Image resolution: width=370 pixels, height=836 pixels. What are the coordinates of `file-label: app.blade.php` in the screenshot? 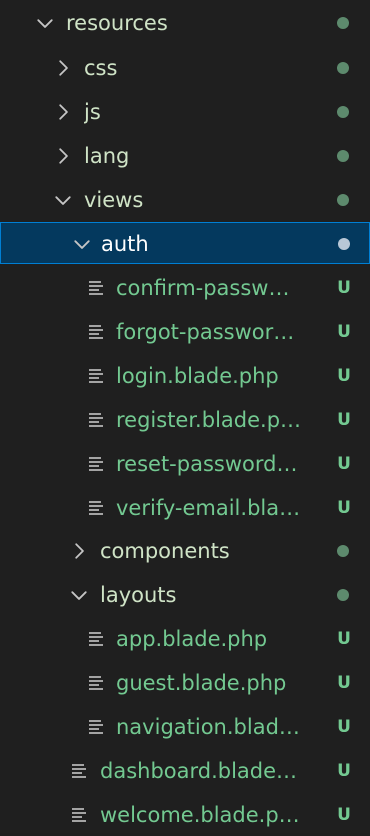 It's located at (192, 639).